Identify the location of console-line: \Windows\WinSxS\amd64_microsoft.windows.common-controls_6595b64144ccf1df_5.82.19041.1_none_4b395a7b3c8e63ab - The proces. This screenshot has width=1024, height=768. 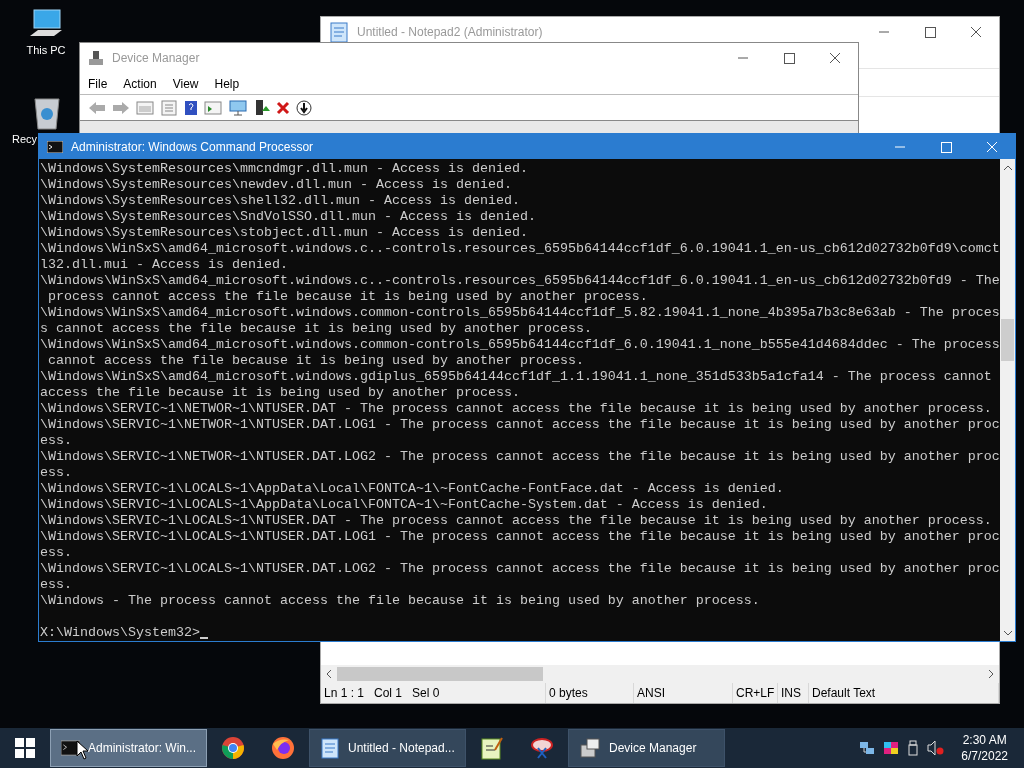
(520, 313).